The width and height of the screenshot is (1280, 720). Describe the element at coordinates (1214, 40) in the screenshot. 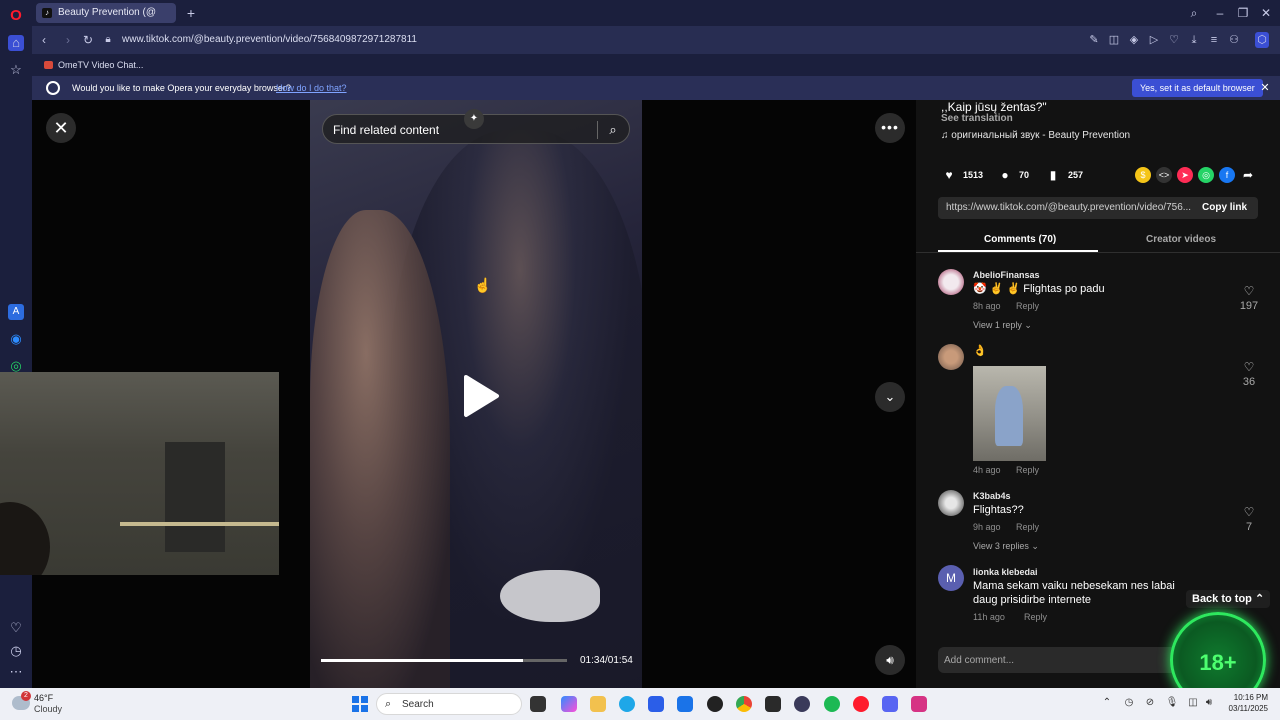

I see `menu-icon: ≡` at that location.